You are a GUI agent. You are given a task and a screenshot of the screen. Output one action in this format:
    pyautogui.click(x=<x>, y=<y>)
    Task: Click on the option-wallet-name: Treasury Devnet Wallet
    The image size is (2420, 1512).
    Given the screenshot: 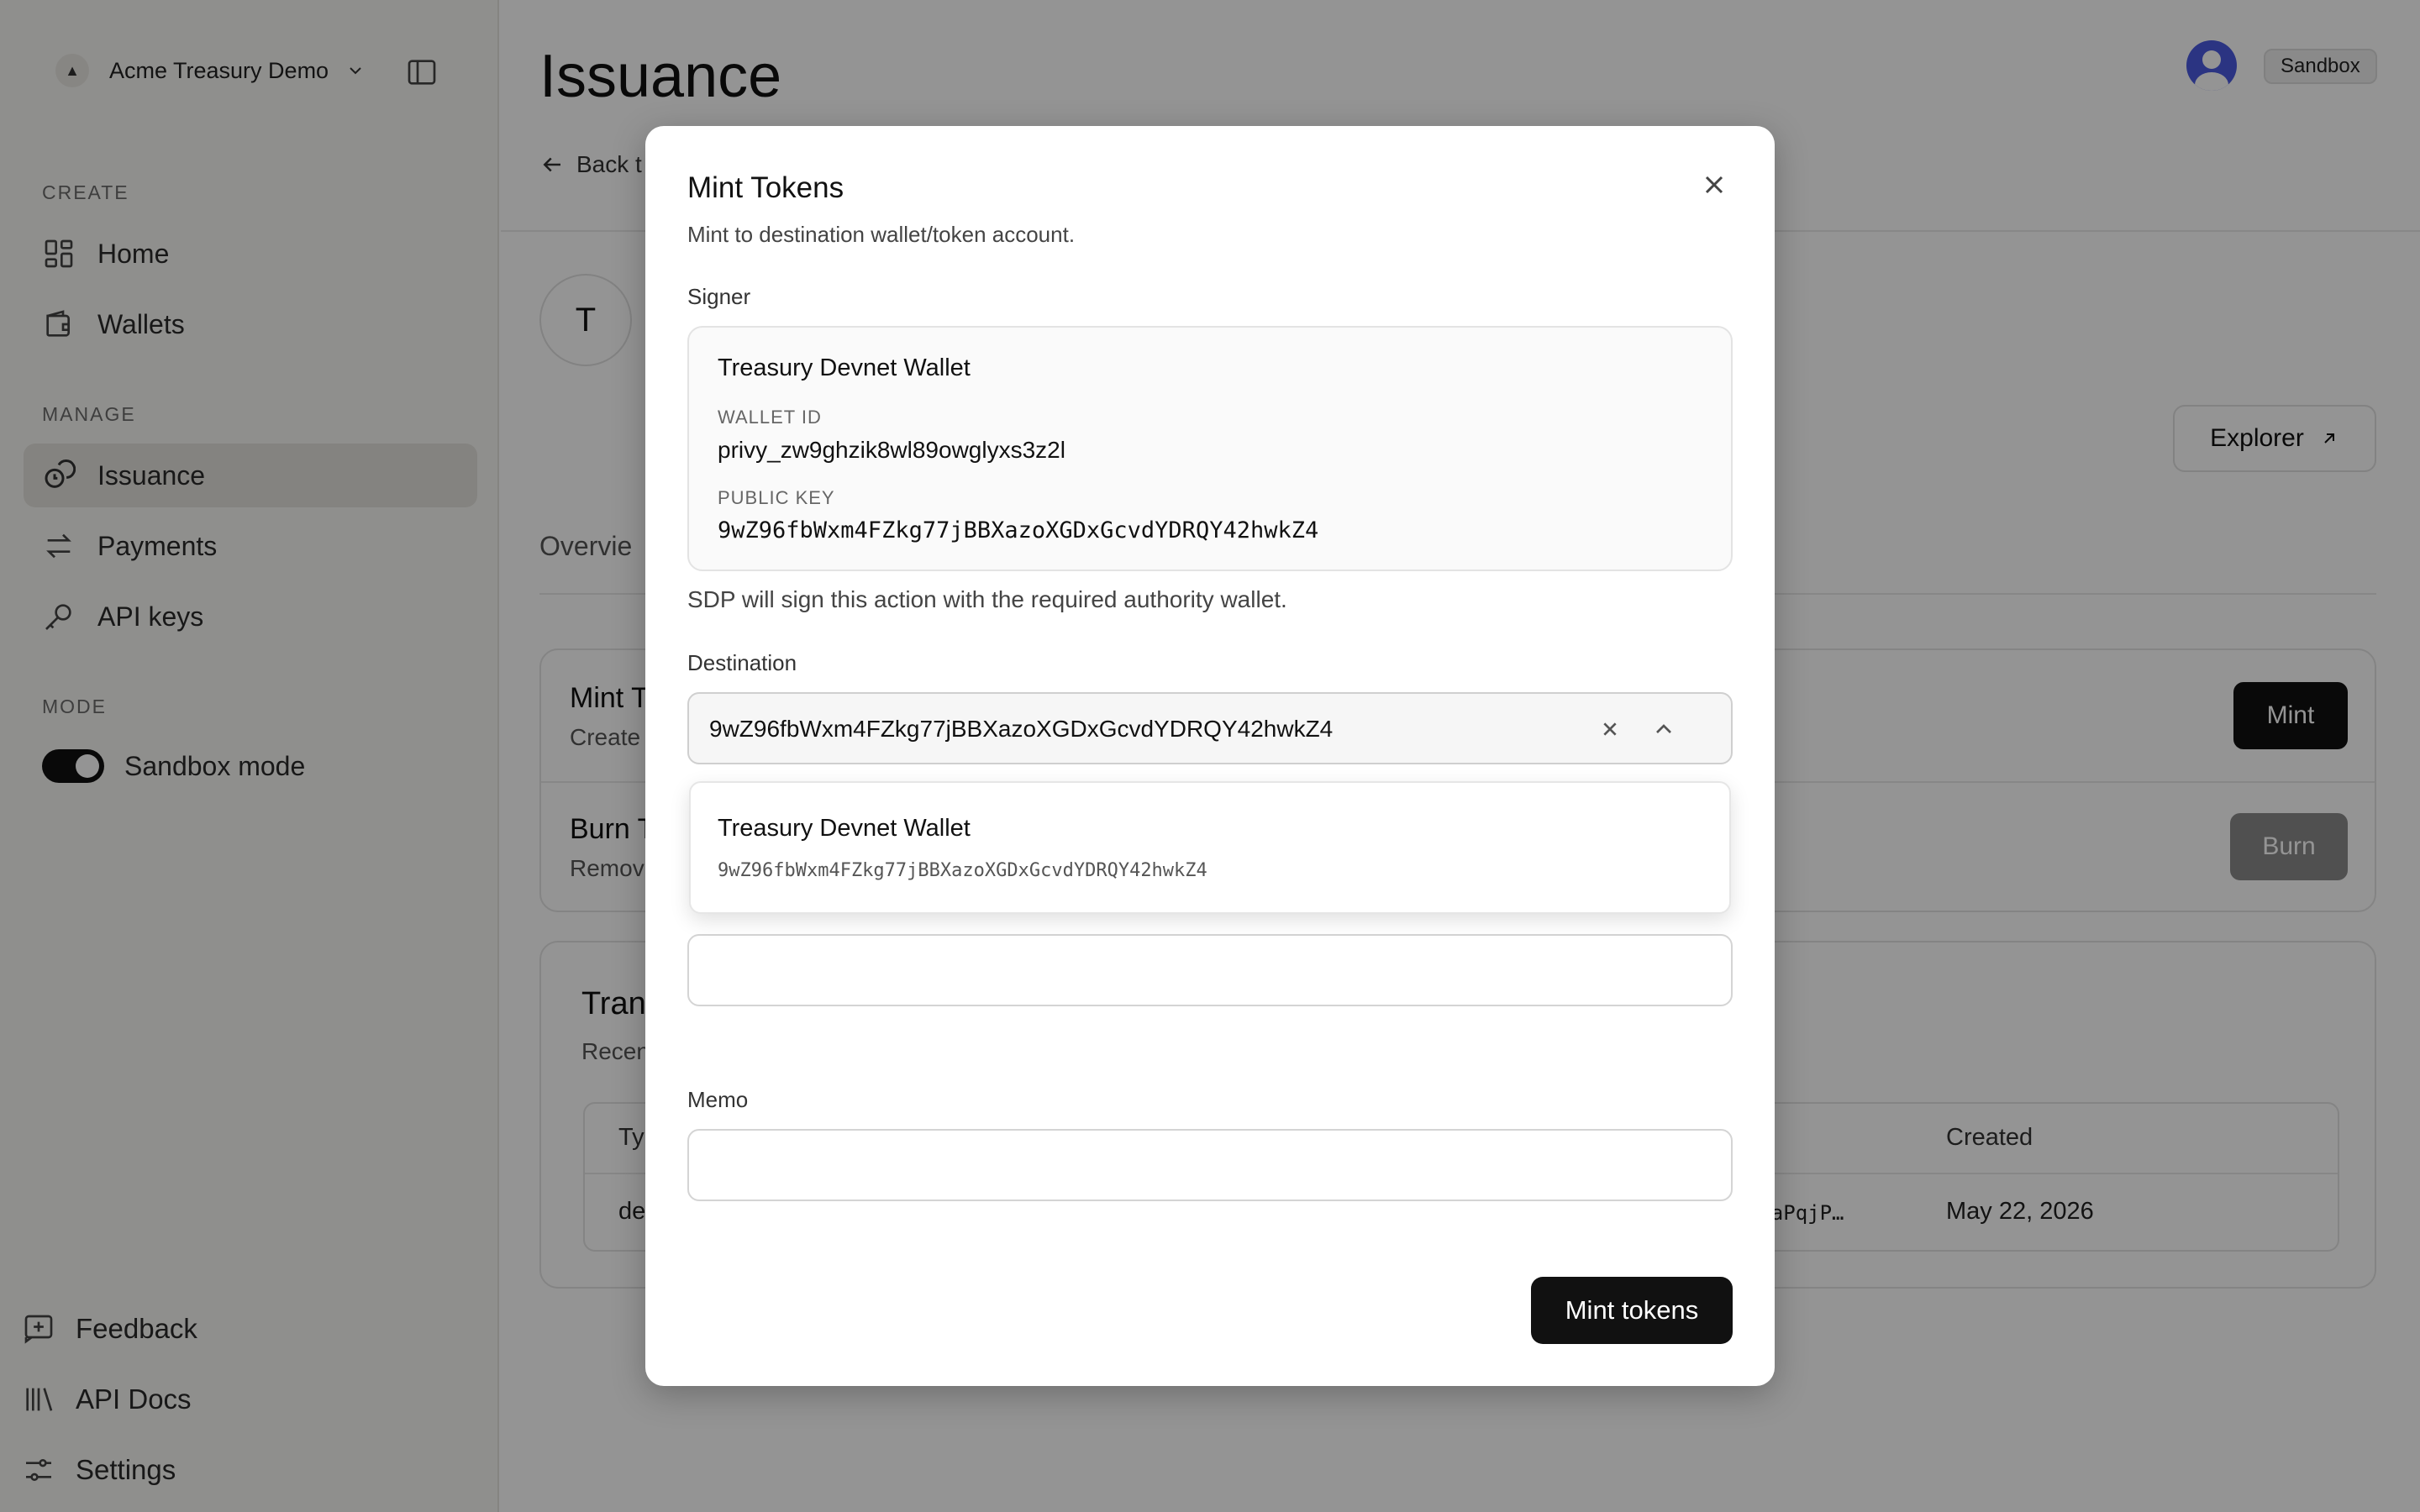 What is the action you would take?
    pyautogui.click(x=844, y=828)
    